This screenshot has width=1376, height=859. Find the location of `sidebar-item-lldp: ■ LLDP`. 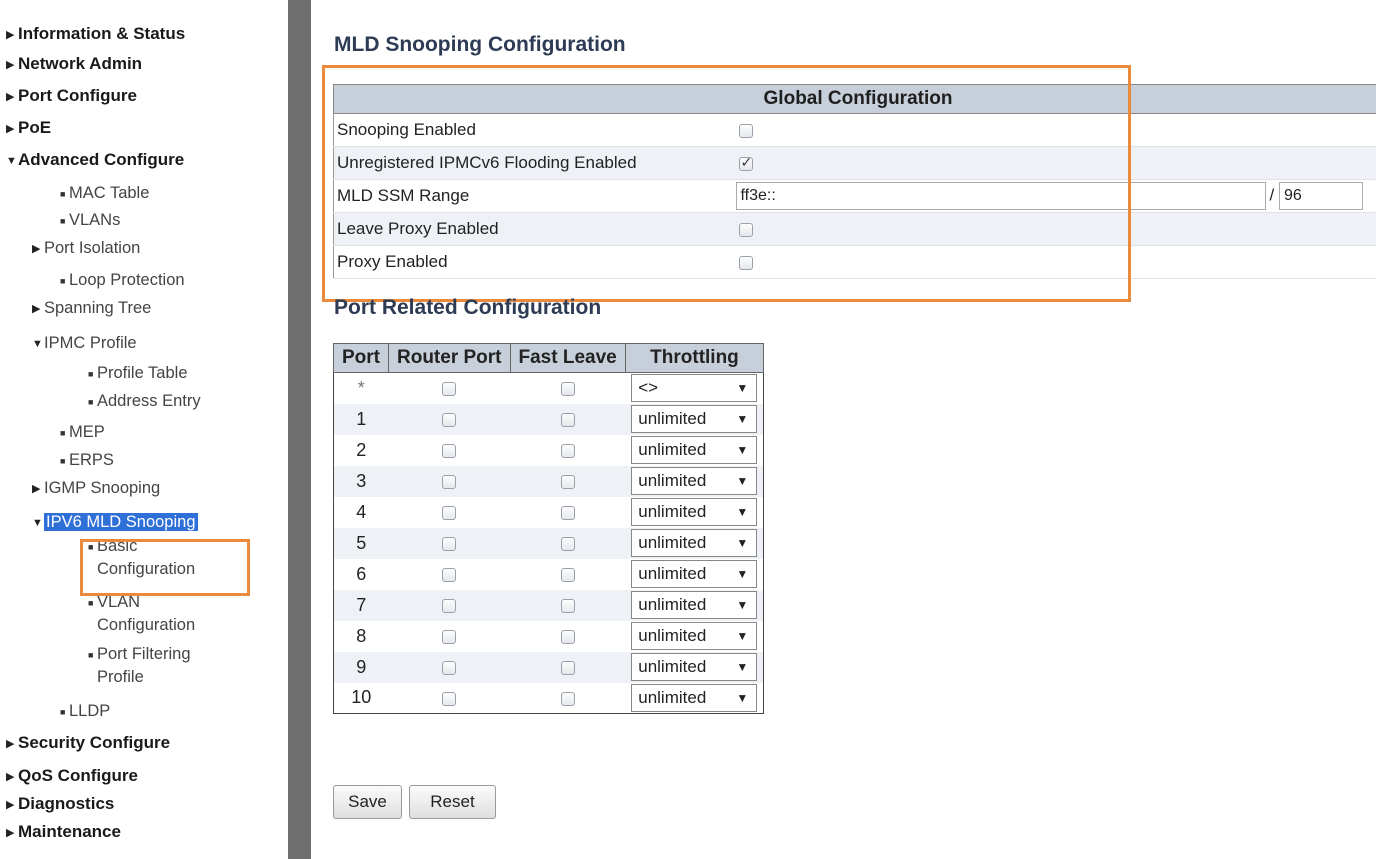

sidebar-item-lldp: ■ LLDP is located at coordinates (85, 711).